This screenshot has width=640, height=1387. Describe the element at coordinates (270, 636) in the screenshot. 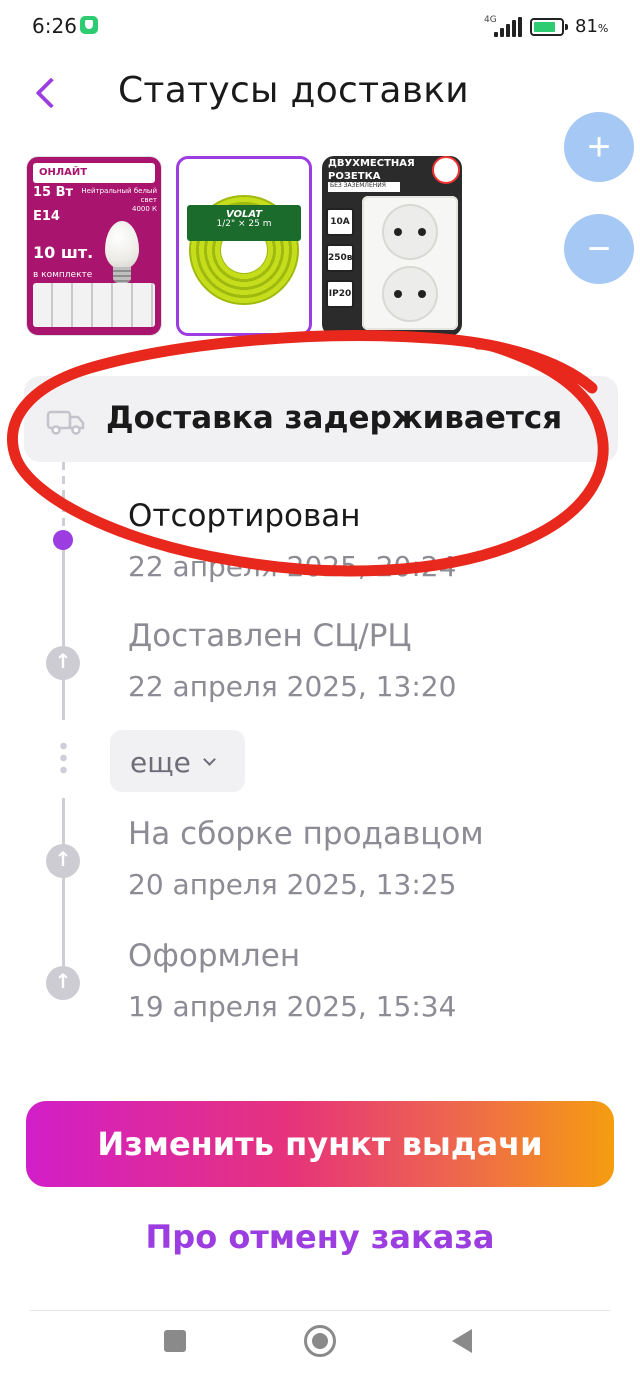

I see `status-title: Доставлен СЦ/РЦ` at that location.